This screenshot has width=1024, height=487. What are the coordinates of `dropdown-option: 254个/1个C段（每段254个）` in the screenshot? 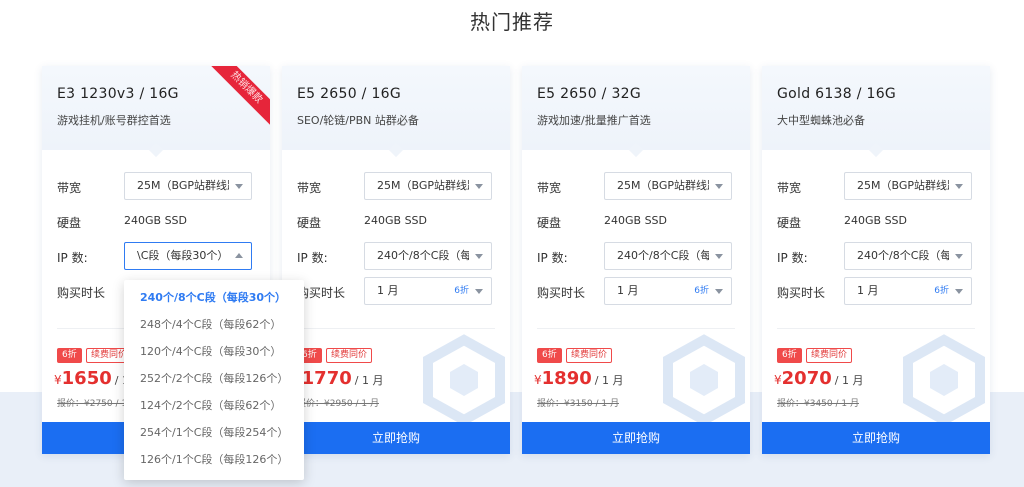 It's located at (214, 432).